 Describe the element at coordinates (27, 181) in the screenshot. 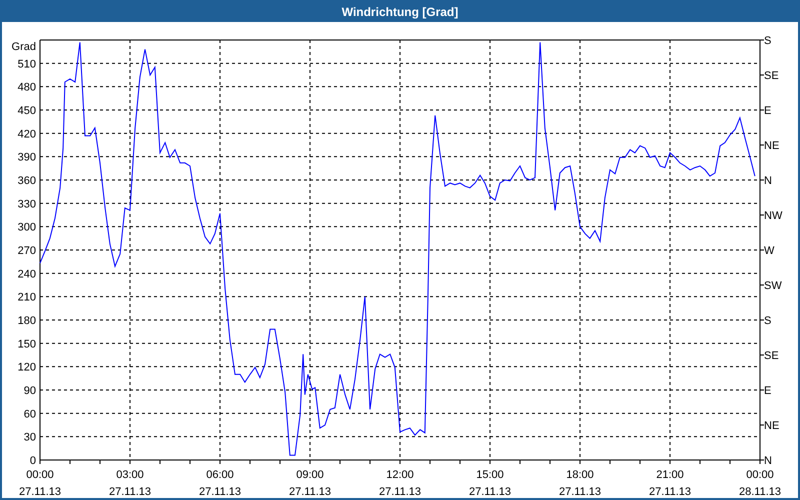

I see `y-tick-label: 360` at that location.